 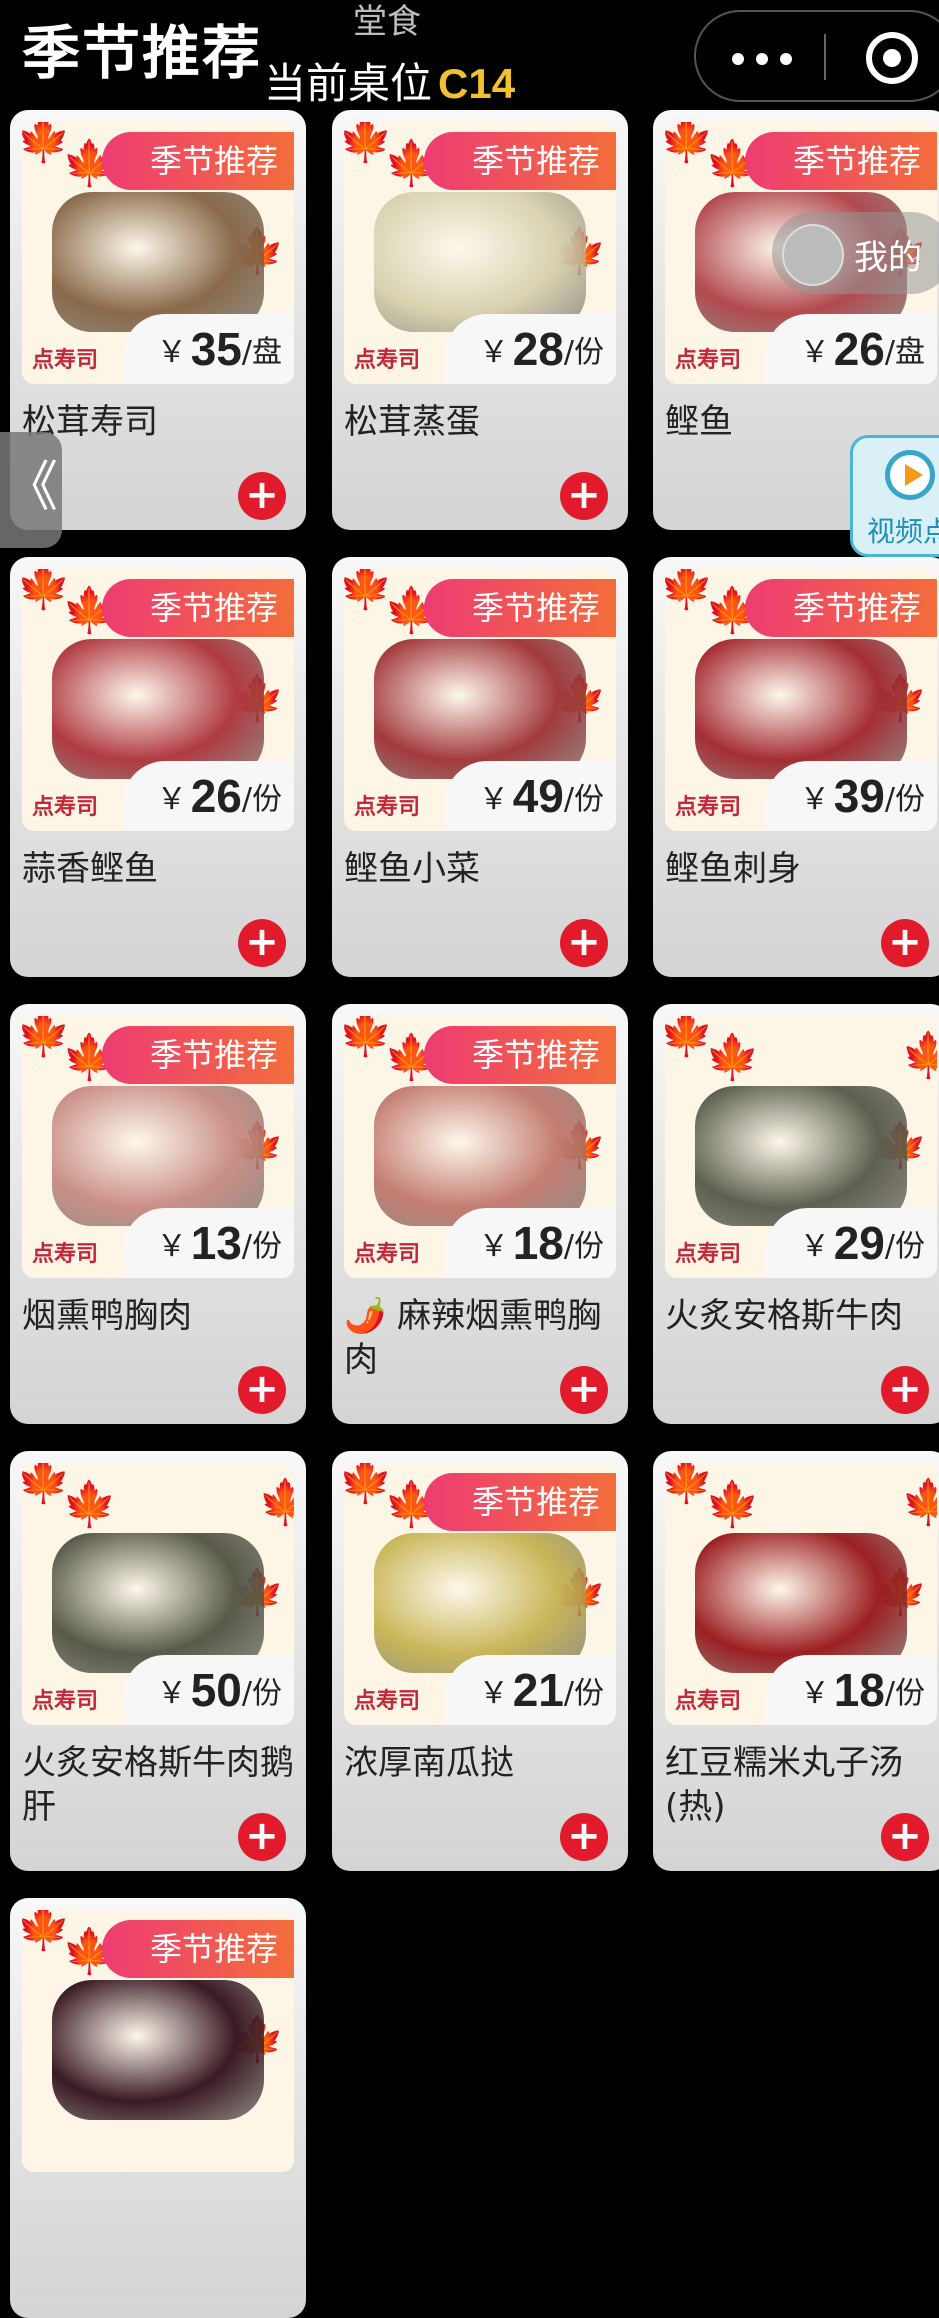 I want to click on price-tag: ￥ 13/份, so click(x=208, y=1243).